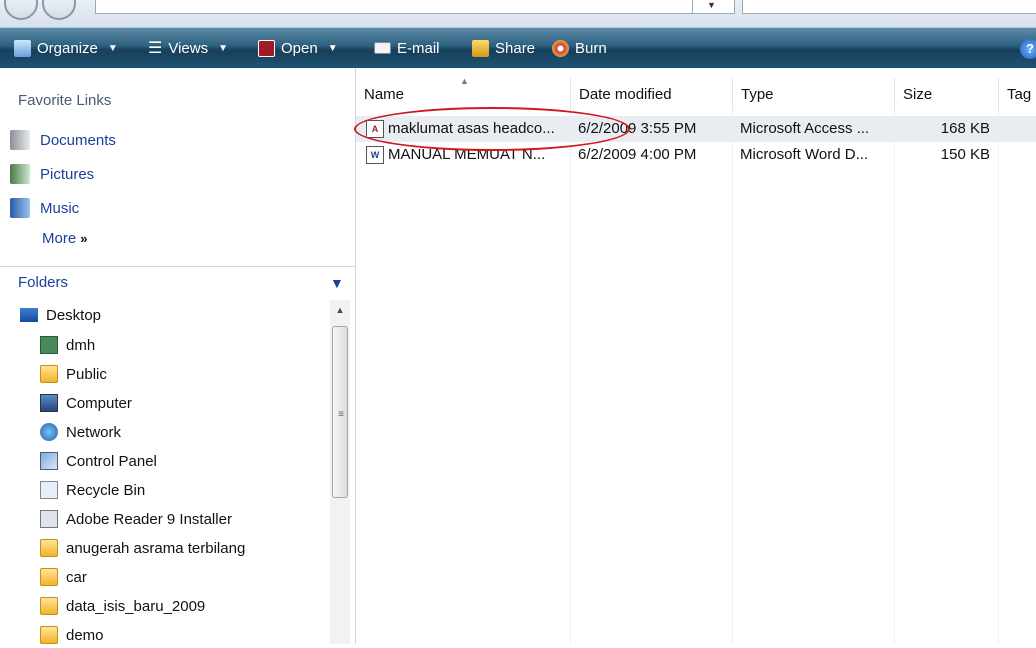 This screenshot has height=648, width=1036. Describe the element at coordinates (49, 345) in the screenshot. I see `user-folder-icon` at that location.